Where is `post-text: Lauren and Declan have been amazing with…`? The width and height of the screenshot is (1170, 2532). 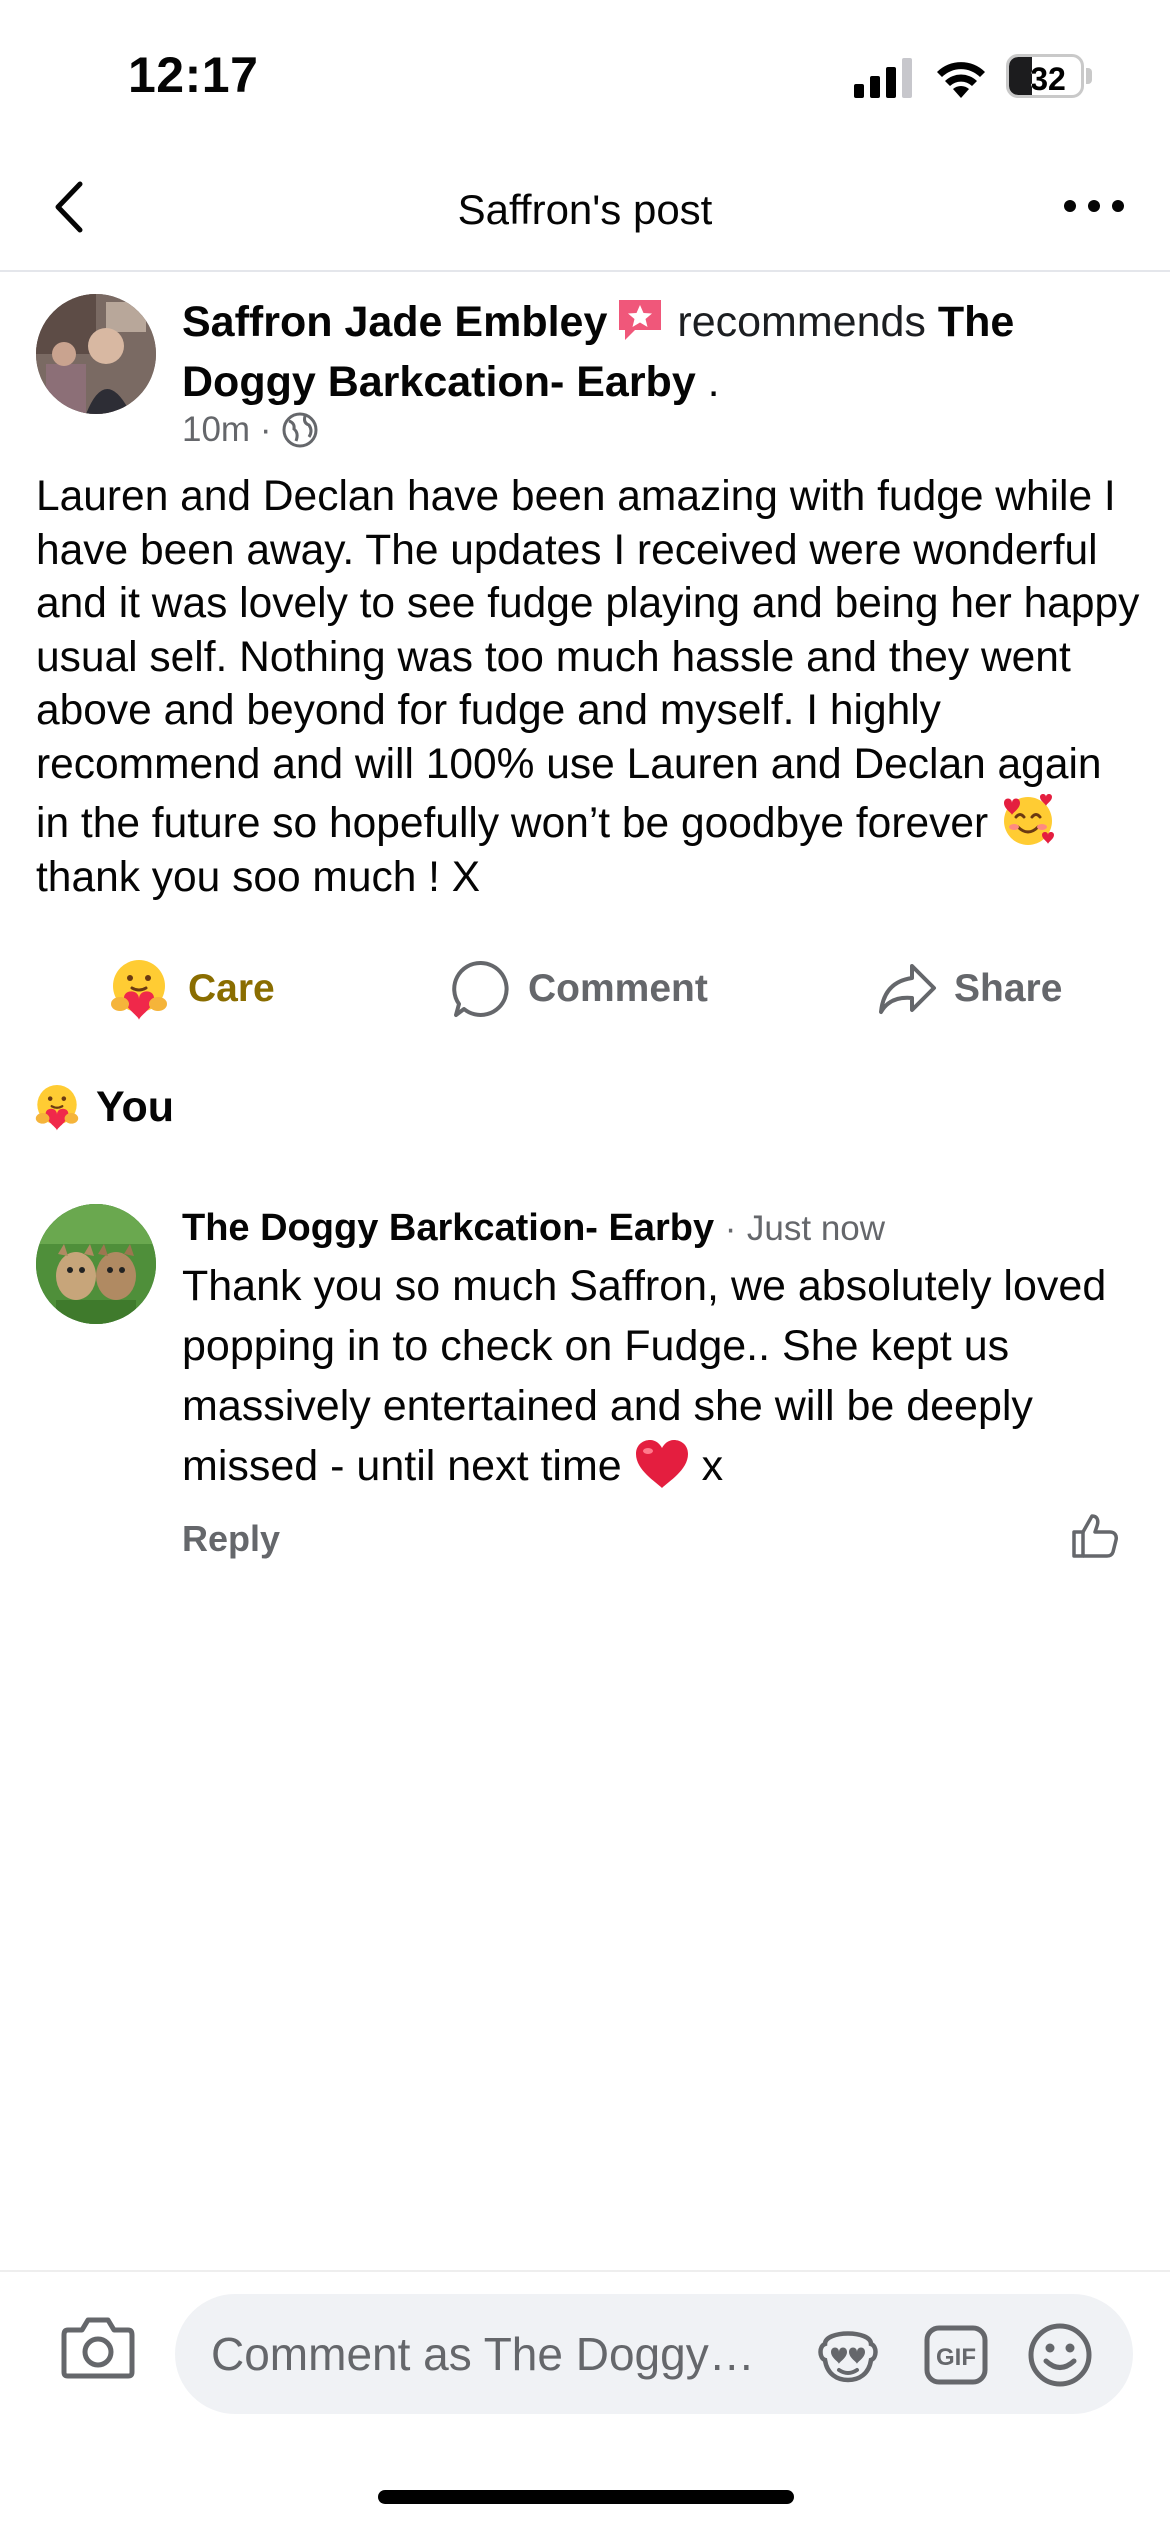
post-text: Lauren and Declan have been amazing with… is located at coordinates (588, 660).